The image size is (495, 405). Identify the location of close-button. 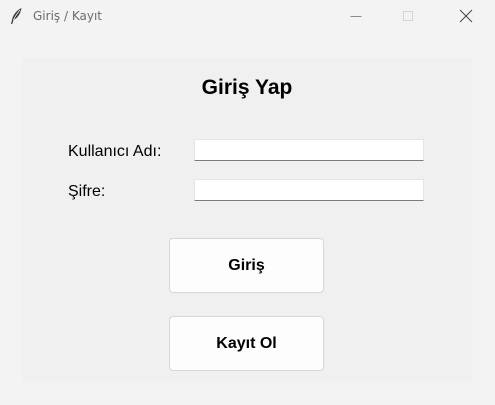
(466, 16).